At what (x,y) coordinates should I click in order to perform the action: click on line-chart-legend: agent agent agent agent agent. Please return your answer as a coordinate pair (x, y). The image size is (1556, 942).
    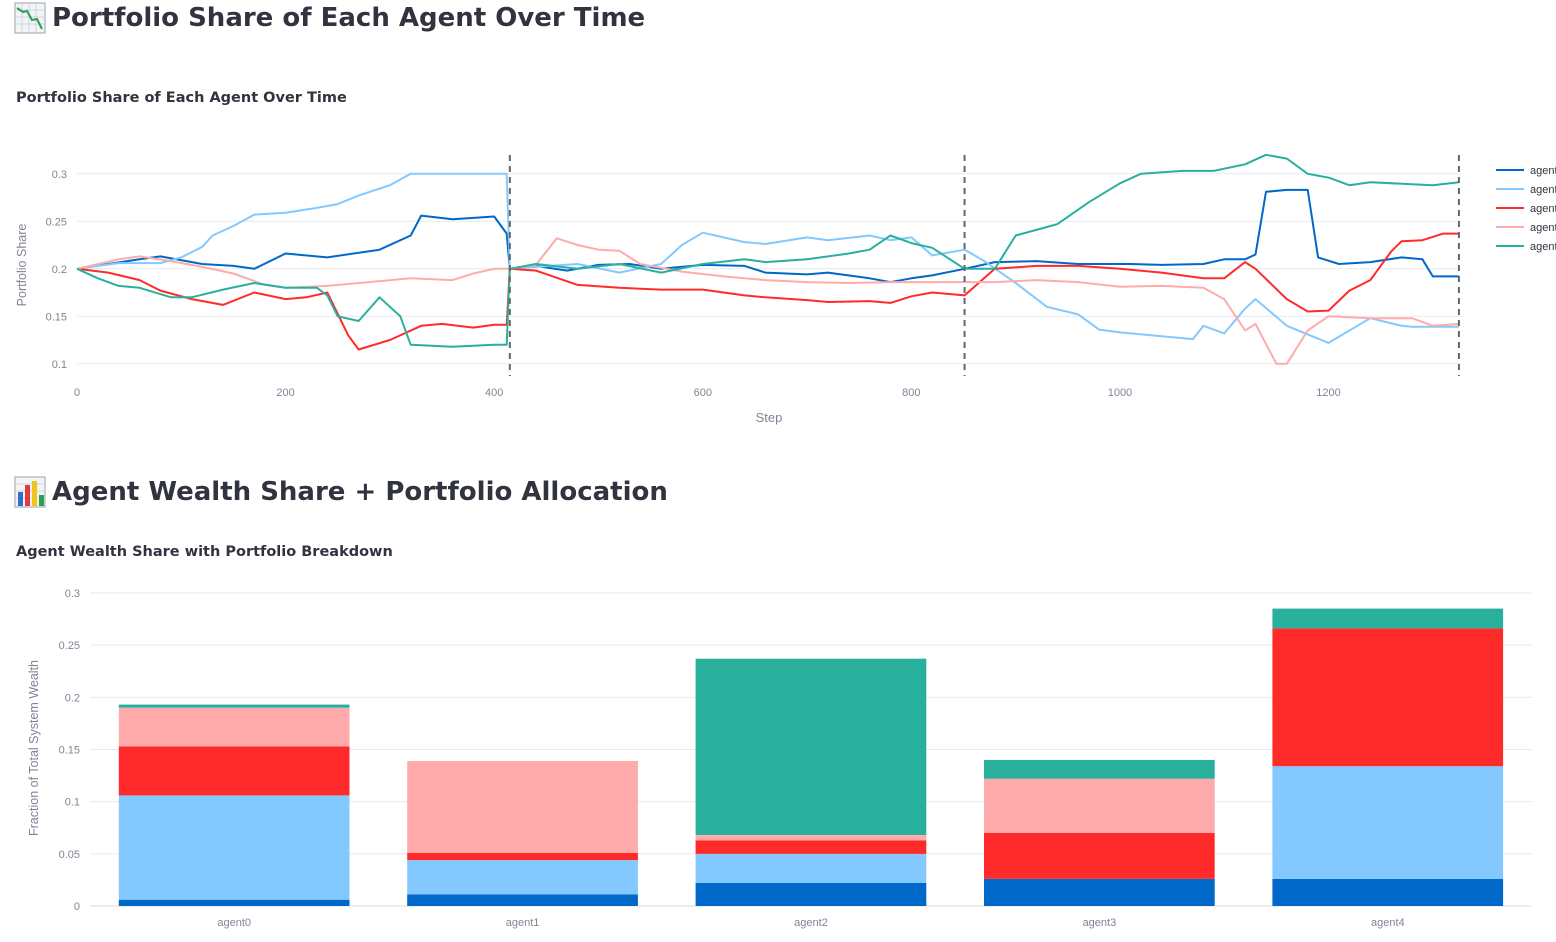
    Looking at the image, I should click on (1526, 209).